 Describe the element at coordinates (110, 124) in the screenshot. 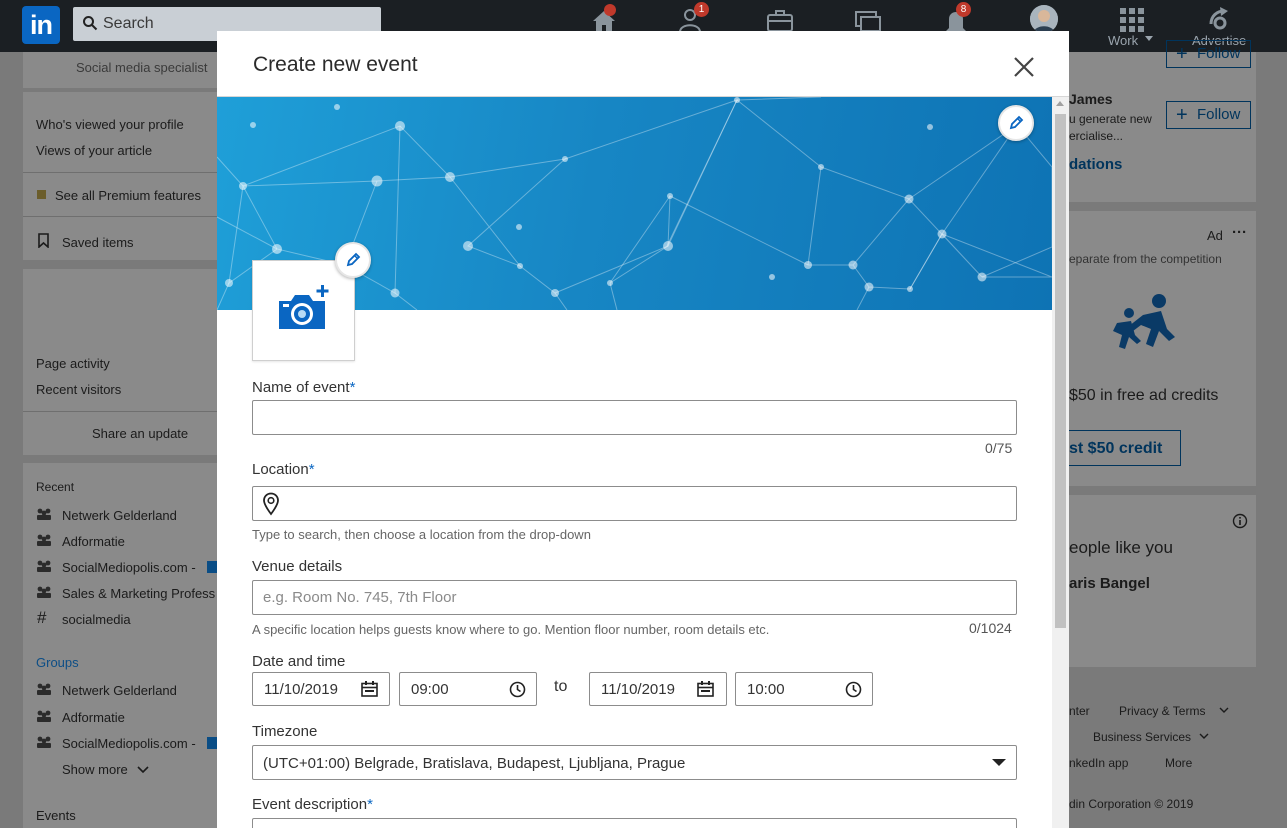

I see `whos-viewed-link: Who's viewed your profile` at that location.